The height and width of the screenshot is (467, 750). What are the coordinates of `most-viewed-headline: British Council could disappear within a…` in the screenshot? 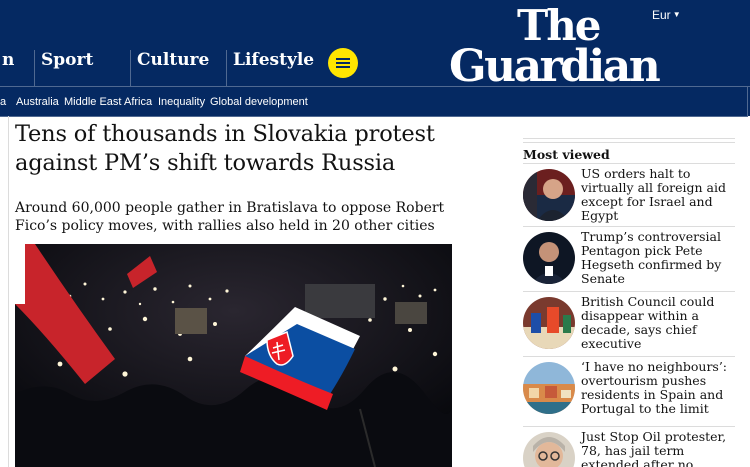 It's located at (648, 322).